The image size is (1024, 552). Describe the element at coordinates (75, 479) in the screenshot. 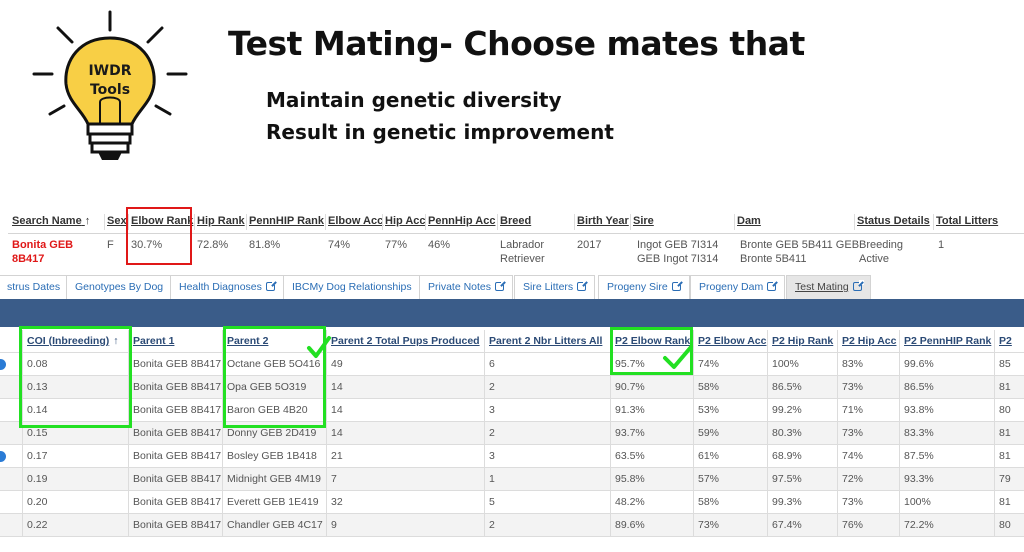

I see `cell-coi: 0.19` at that location.